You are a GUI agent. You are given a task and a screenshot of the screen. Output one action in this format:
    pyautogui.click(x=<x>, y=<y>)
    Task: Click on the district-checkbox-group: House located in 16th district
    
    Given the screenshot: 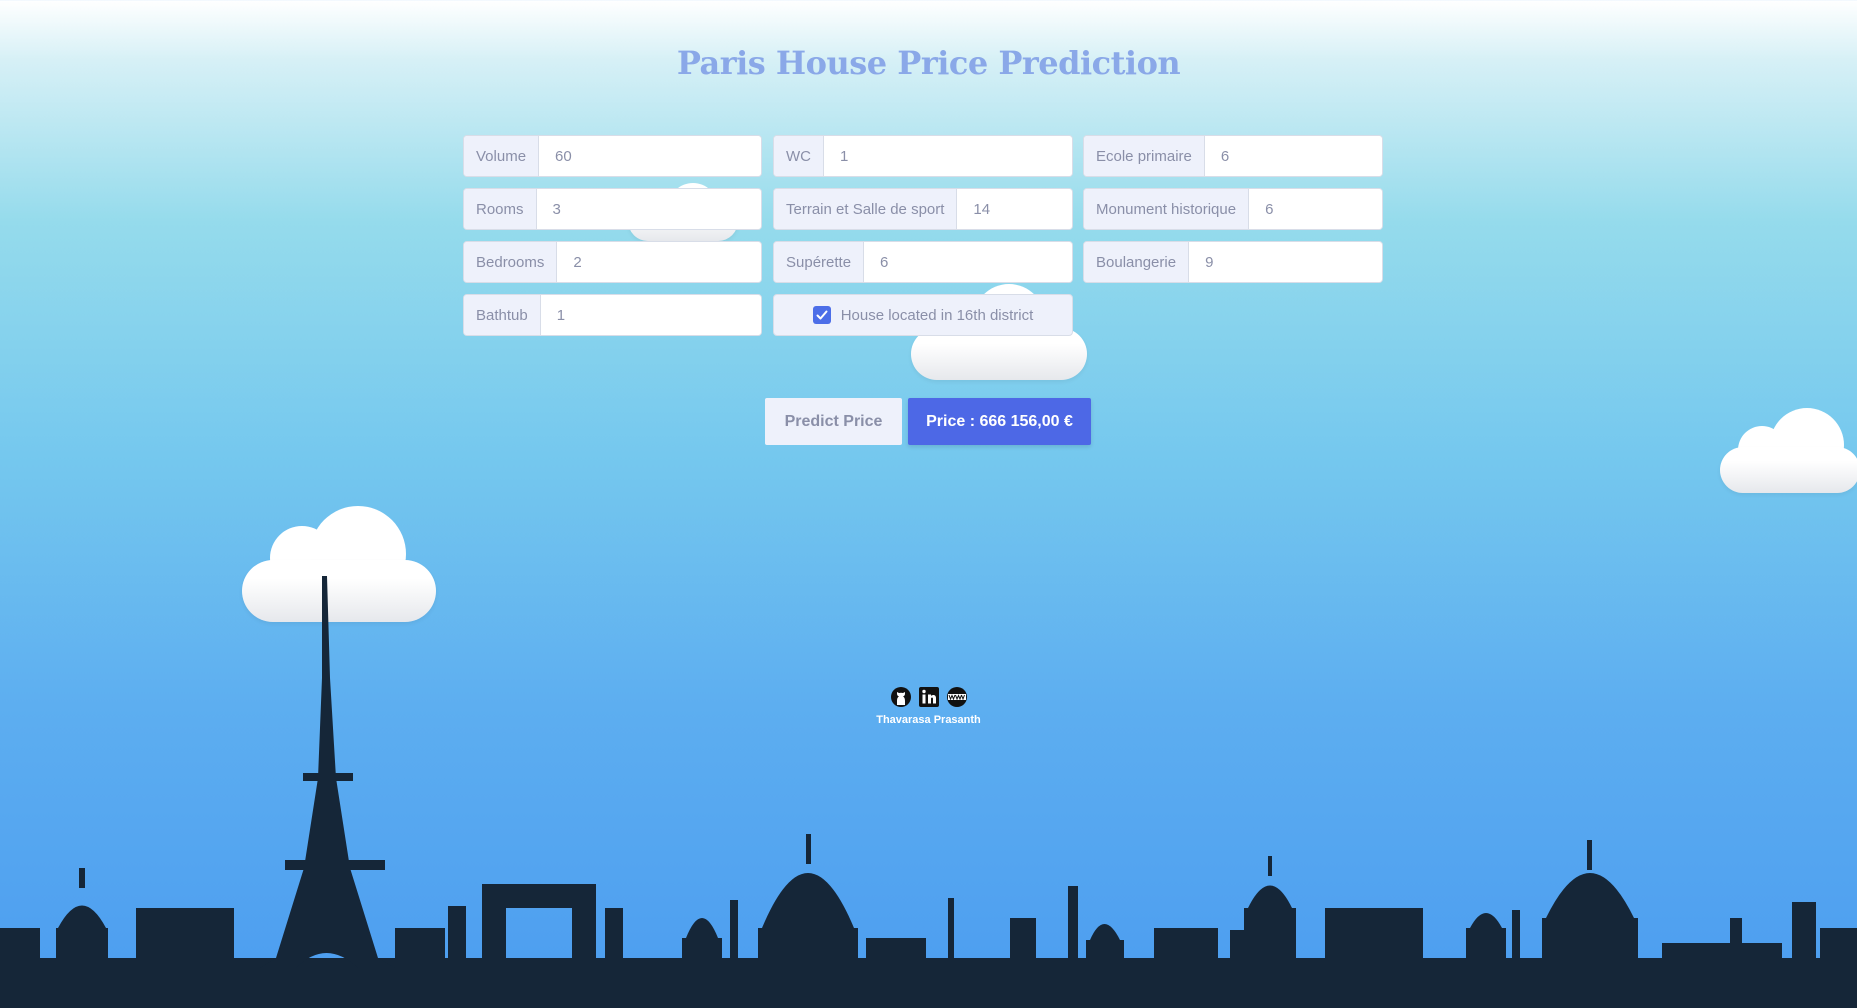 What is the action you would take?
    pyautogui.click(x=923, y=315)
    